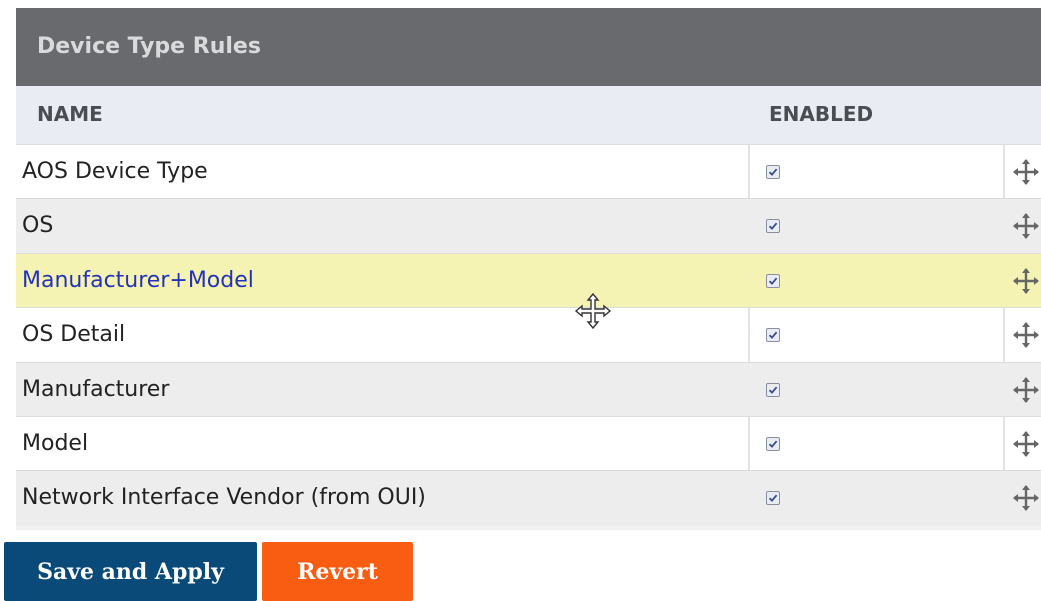 The height and width of the screenshot is (601, 1041). I want to click on panel-title: Device Type Rules, so click(528, 47).